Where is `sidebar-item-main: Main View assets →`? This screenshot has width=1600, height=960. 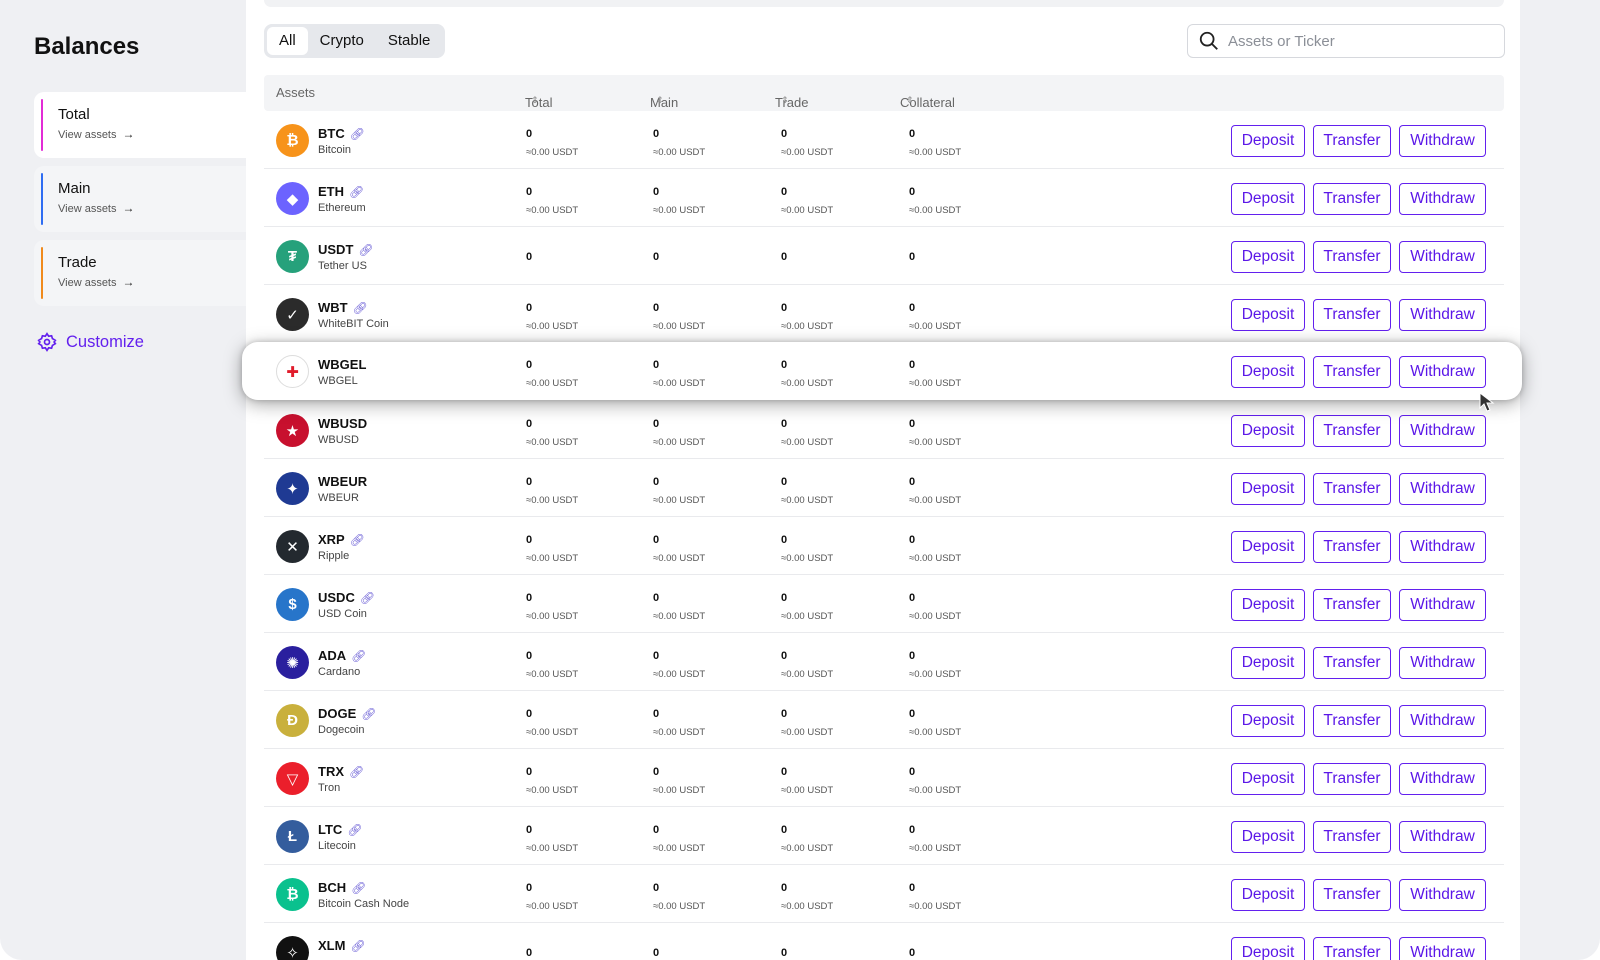 sidebar-item-main: Main View assets → is located at coordinates (140, 199).